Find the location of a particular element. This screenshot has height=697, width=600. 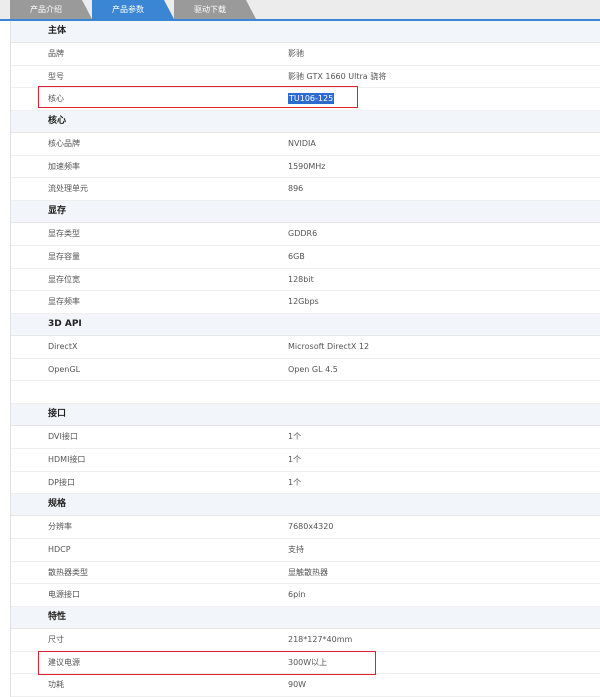

spec-value: 支持 is located at coordinates (296, 549).